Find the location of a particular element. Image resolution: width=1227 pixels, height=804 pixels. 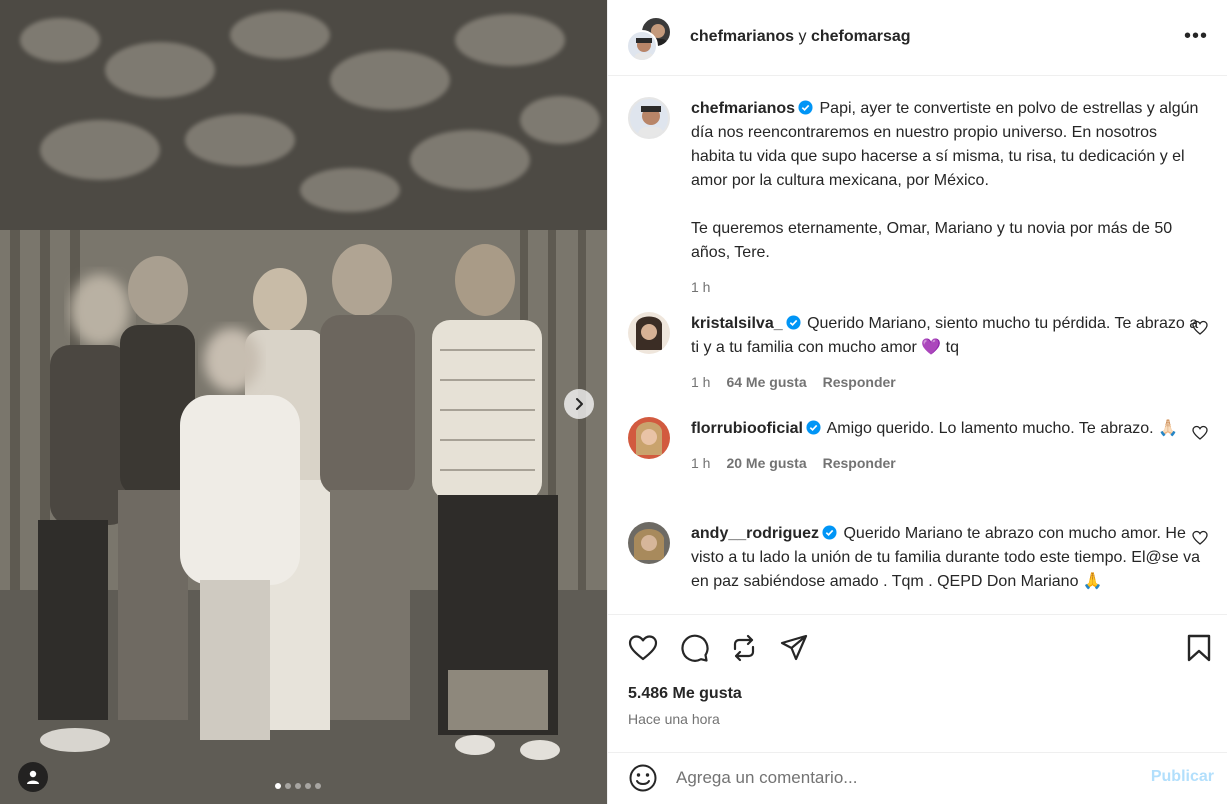

caption-time: 1 h is located at coordinates (700, 287).